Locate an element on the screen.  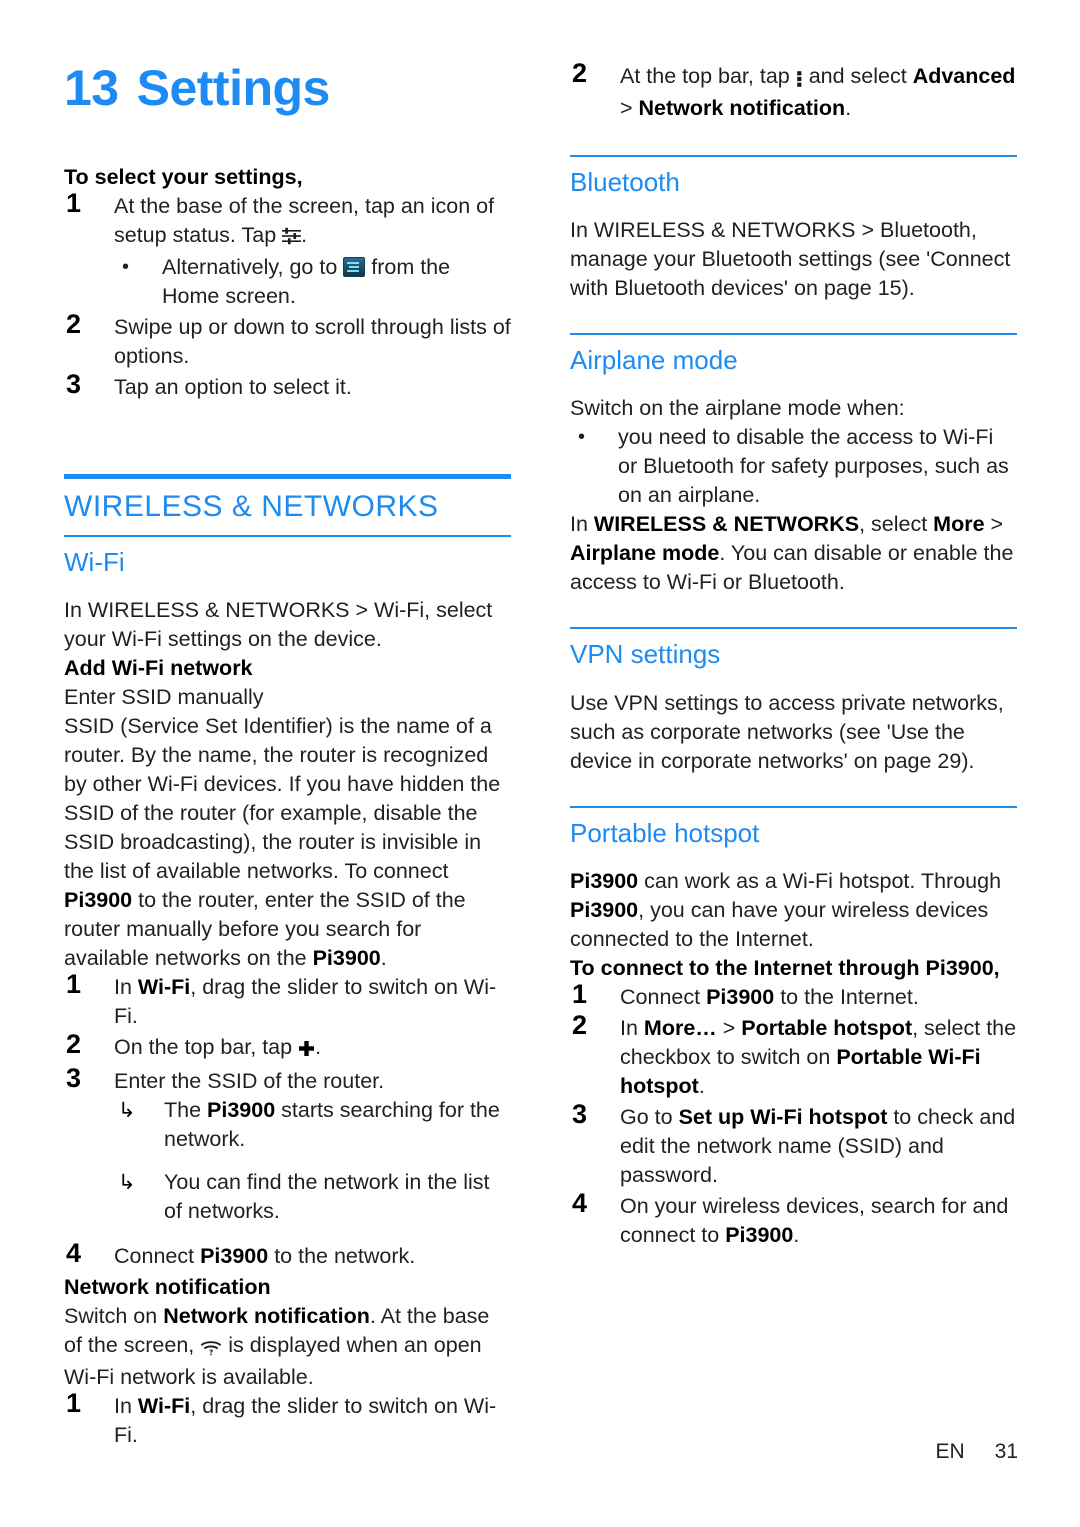
footer-page-number: 31 is located at coordinates (1006, 1451).